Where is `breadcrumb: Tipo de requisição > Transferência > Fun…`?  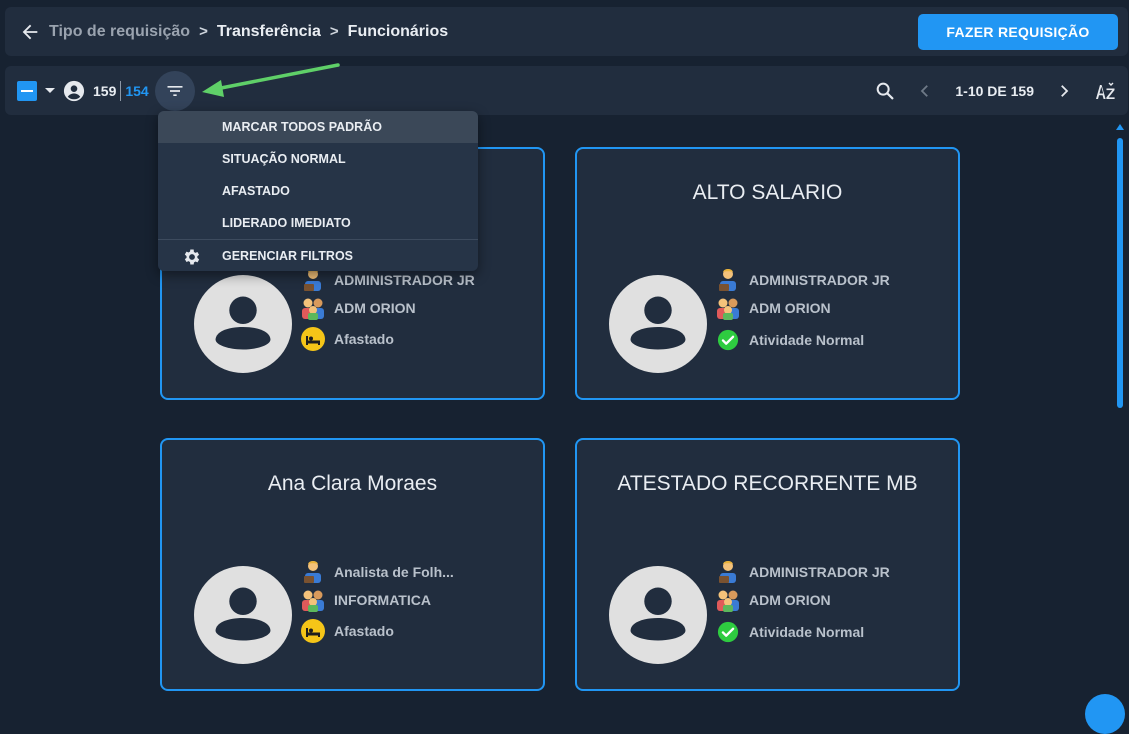 breadcrumb: Tipo de requisição > Transferência > Fun… is located at coordinates (233, 31).